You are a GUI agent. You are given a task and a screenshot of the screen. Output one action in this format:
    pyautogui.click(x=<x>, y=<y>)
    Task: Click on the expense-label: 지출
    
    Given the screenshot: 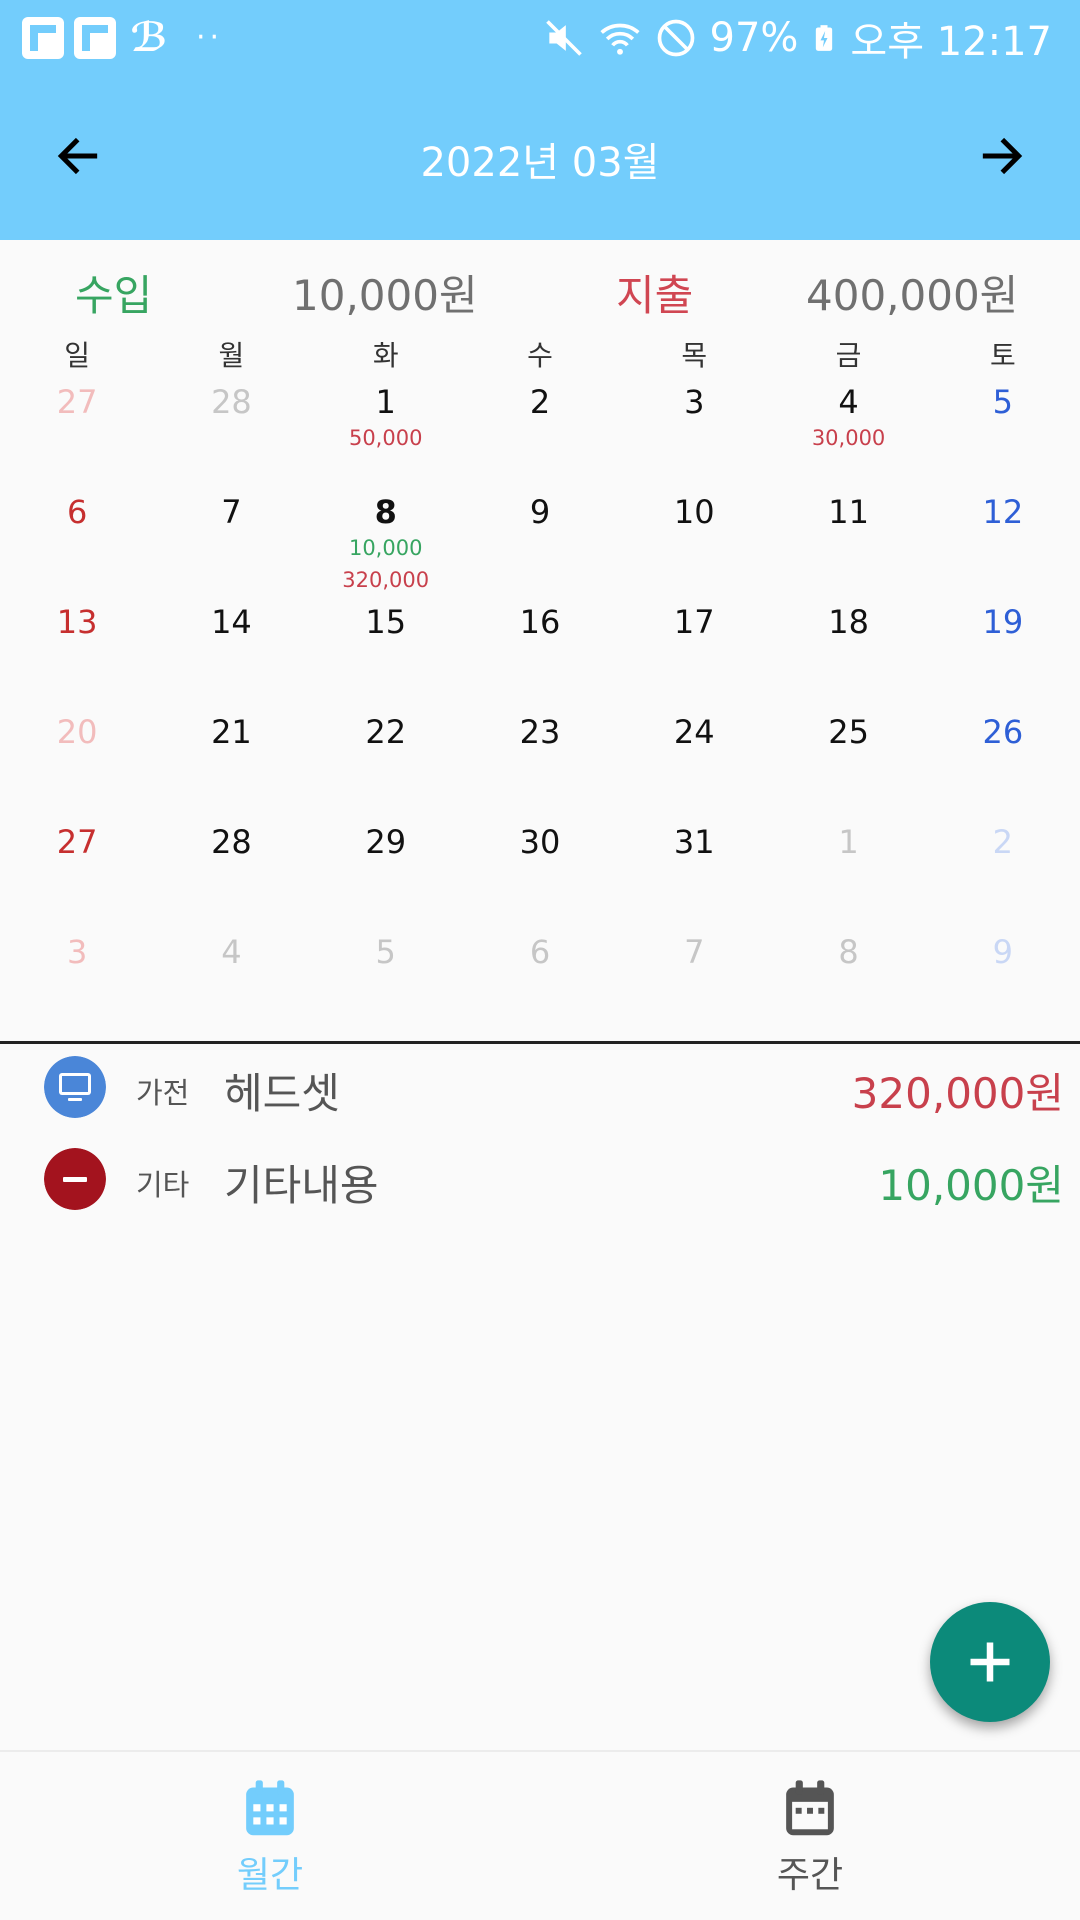 What is the action you would take?
    pyautogui.click(x=655, y=295)
    